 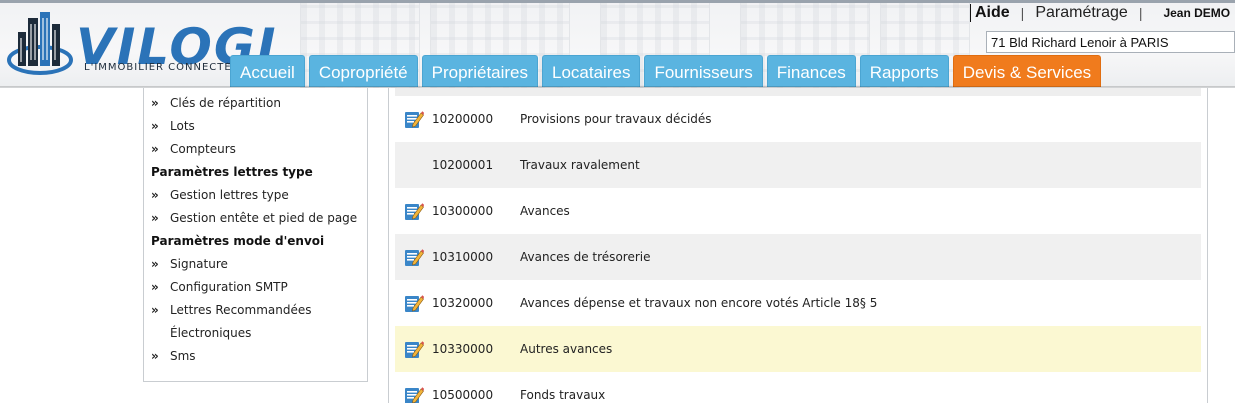 I want to click on account-code: 10330000, so click(x=463, y=349).